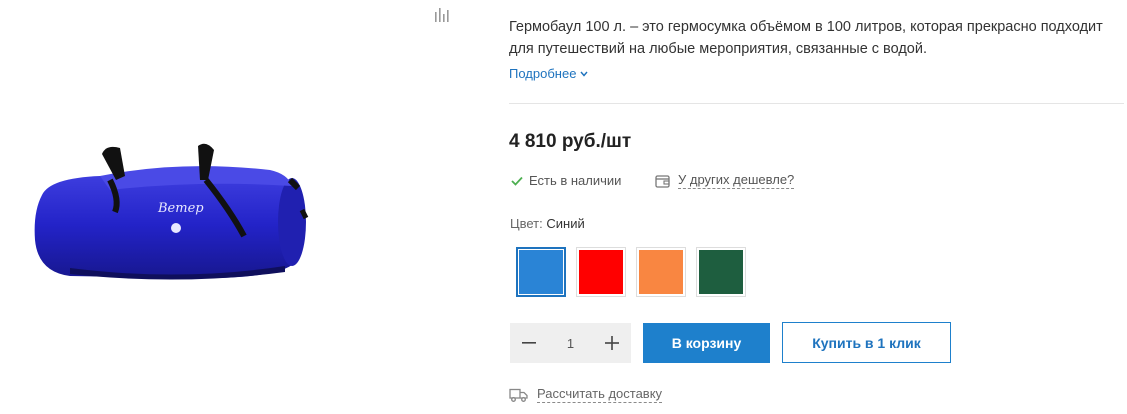 The image size is (1127, 414). What do you see at coordinates (565, 223) in the screenshot?
I see `color-selected-value: Синий` at bounding box center [565, 223].